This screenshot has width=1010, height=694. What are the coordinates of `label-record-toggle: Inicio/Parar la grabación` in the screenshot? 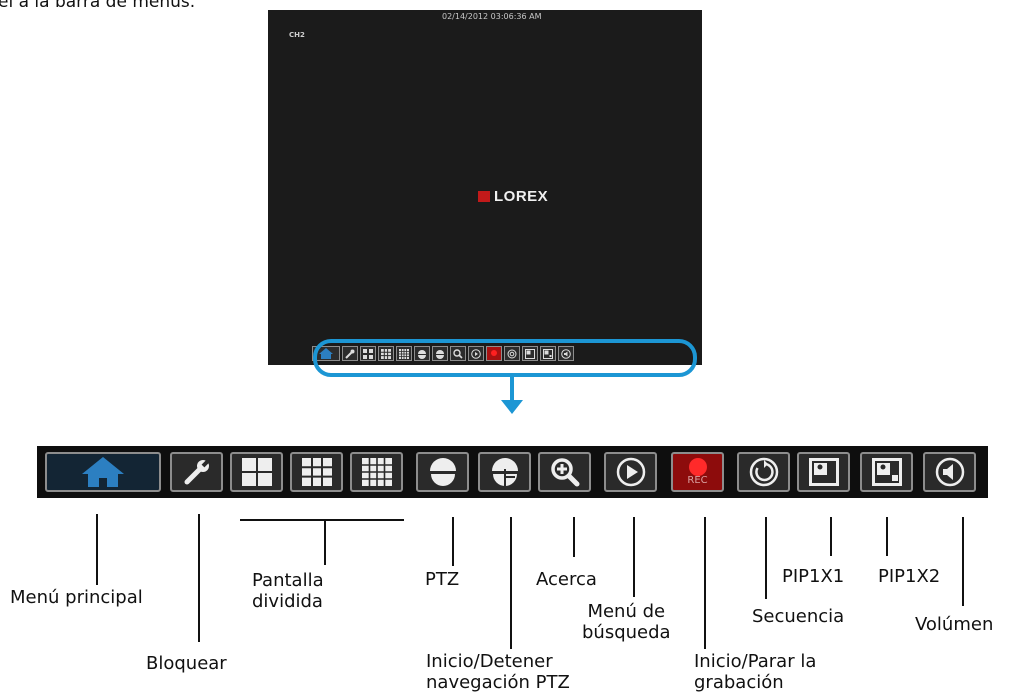 It's located at (755, 672).